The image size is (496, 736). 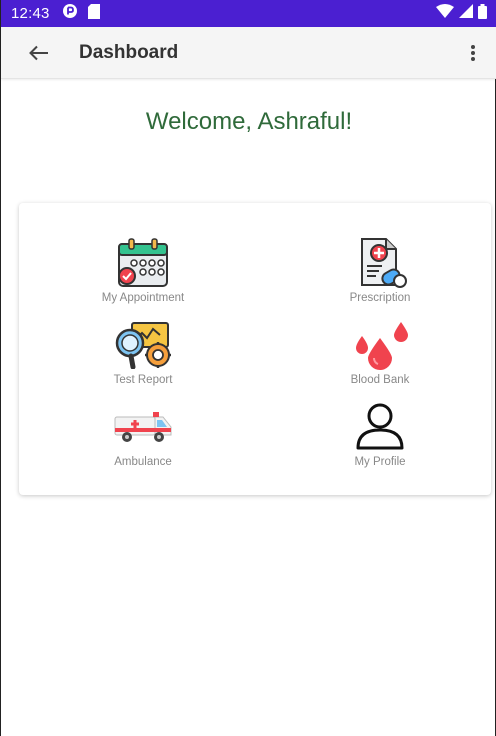 I want to click on sd-card-icon, so click(x=93, y=13).